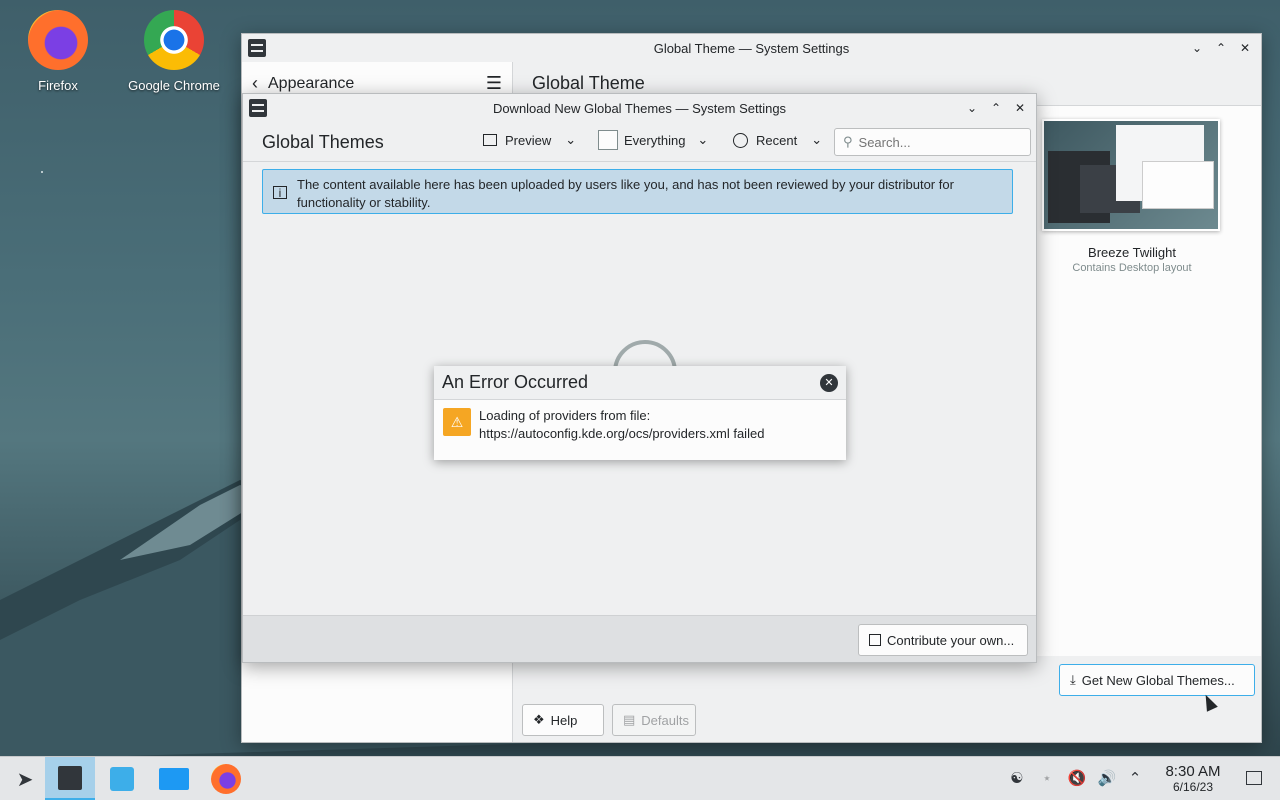 Image resolution: width=1280 pixels, height=800 pixels. Describe the element at coordinates (457, 422) in the screenshot. I see `warning-icon: ⚠` at that location.